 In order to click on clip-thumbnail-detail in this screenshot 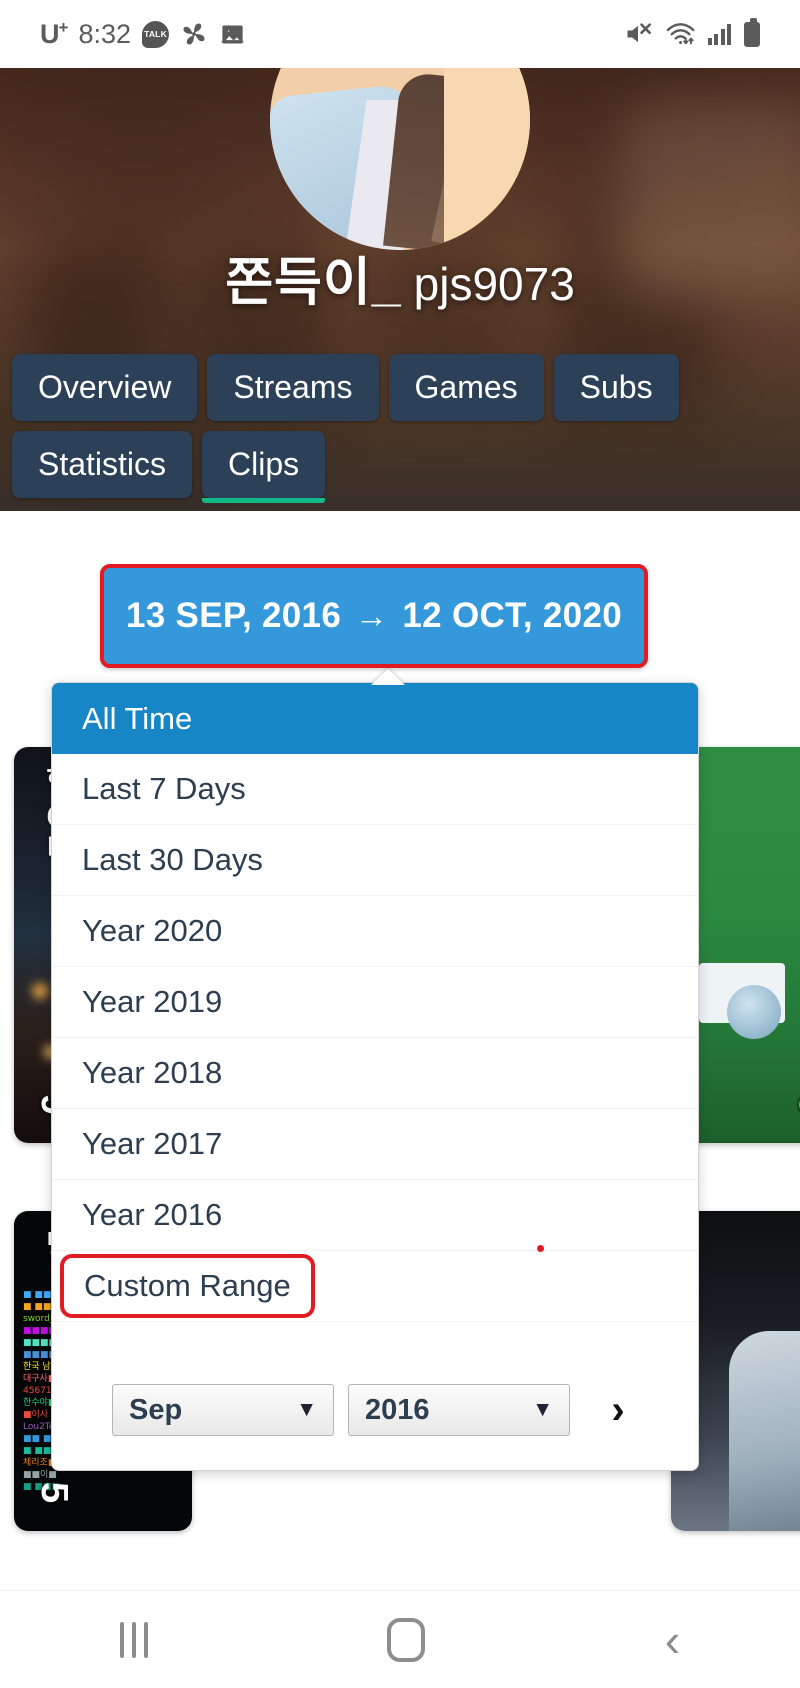, I will do `click(754, 1012)`.